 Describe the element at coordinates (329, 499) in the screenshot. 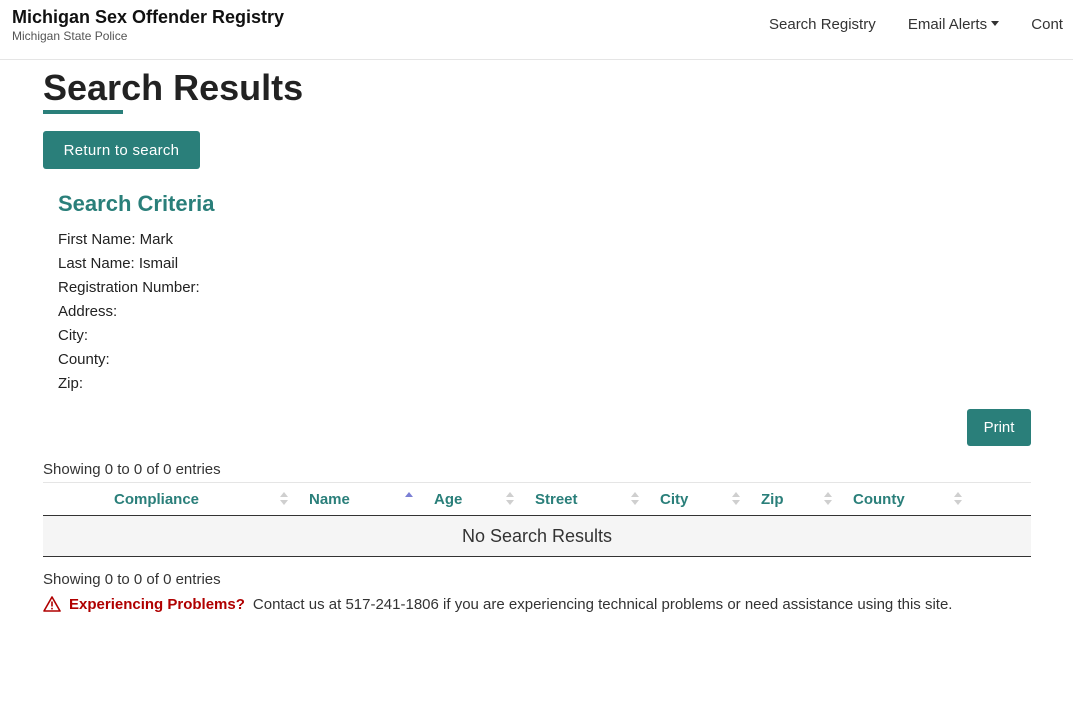

I see `column-label: Name` at that location.